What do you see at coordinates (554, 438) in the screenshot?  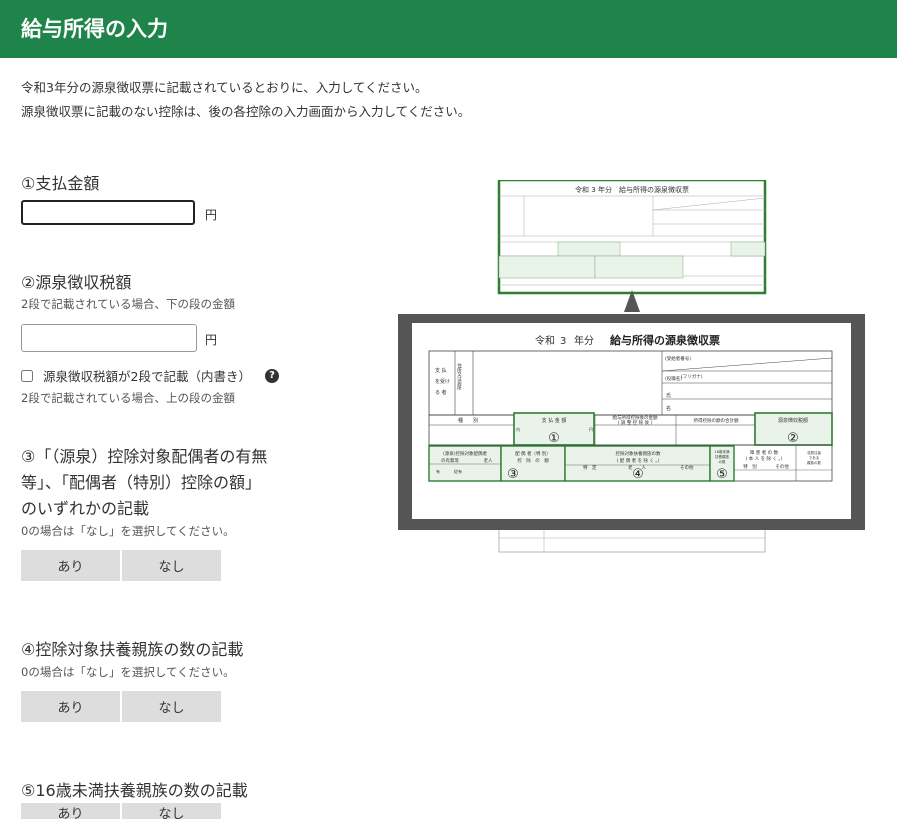 I see `marker-1: ①` at bounding box center [554, 438].